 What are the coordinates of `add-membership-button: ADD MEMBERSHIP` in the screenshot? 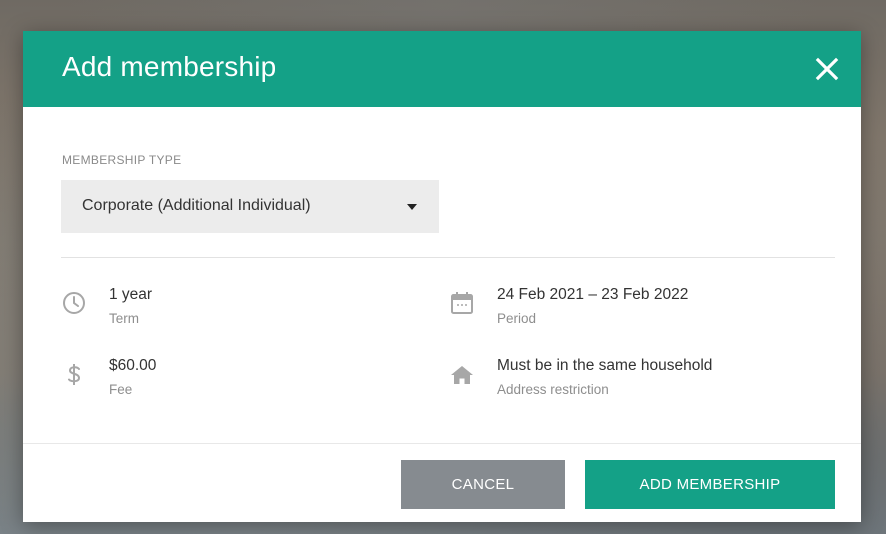 It's located at (710, 484).